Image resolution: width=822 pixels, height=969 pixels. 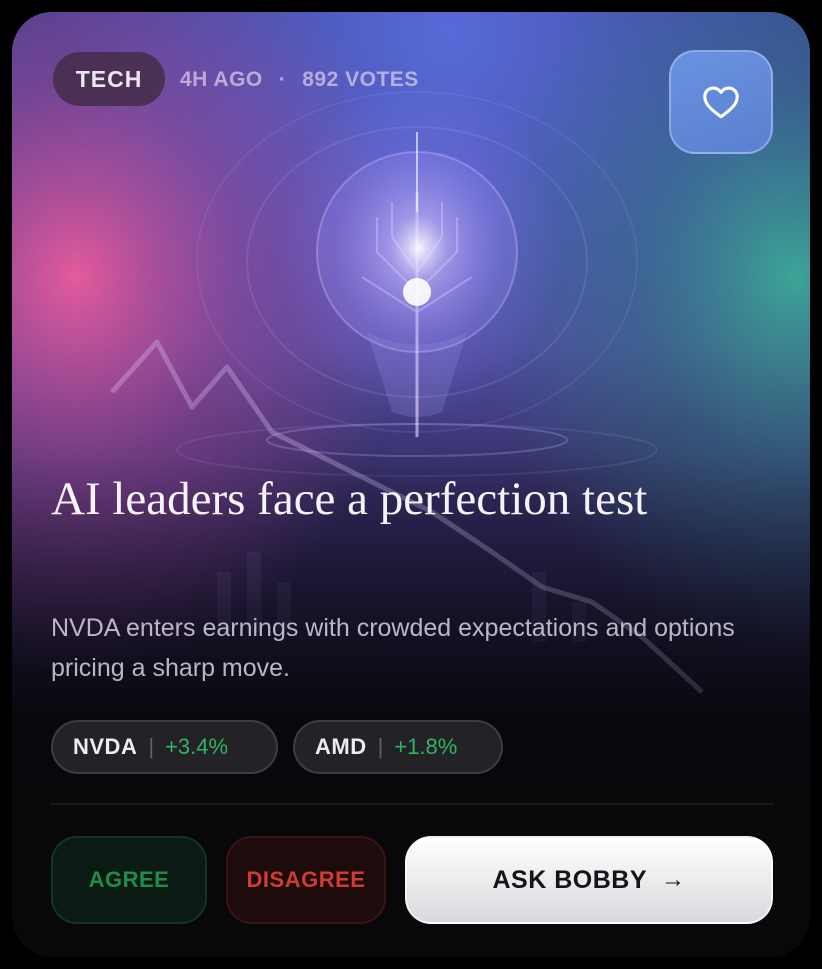 I want to click on ticker-symbol: NVDA, so click(x=105, y=746).